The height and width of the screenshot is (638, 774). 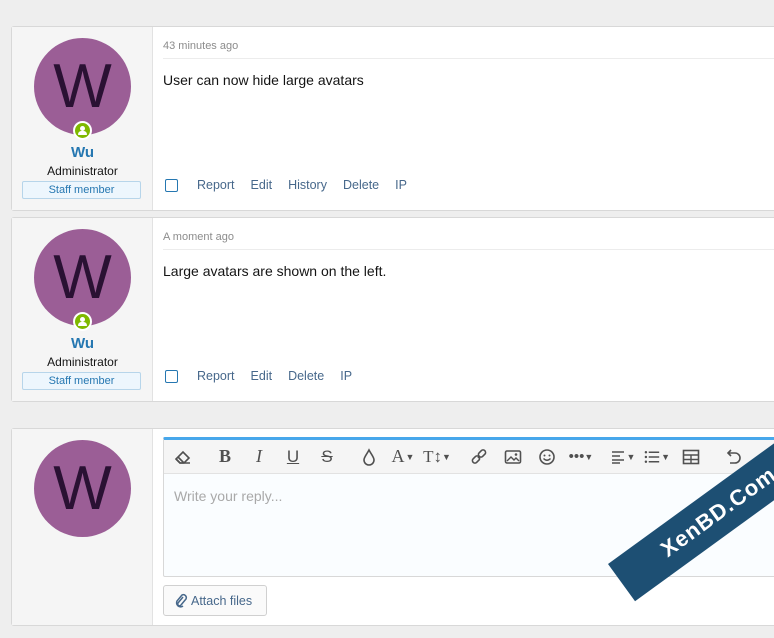 I want to click on smiley-icon, so click(x=547, y=457).